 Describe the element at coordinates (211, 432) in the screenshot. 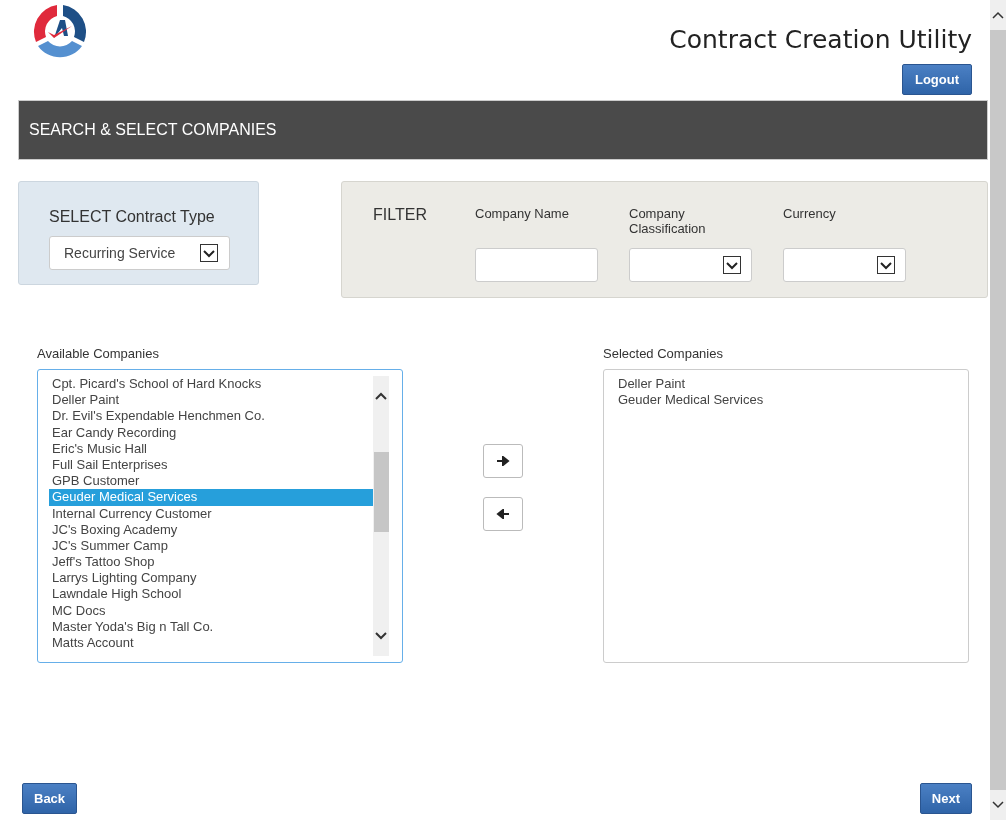

I see `list-item: Ear Candy Recording` at that location.